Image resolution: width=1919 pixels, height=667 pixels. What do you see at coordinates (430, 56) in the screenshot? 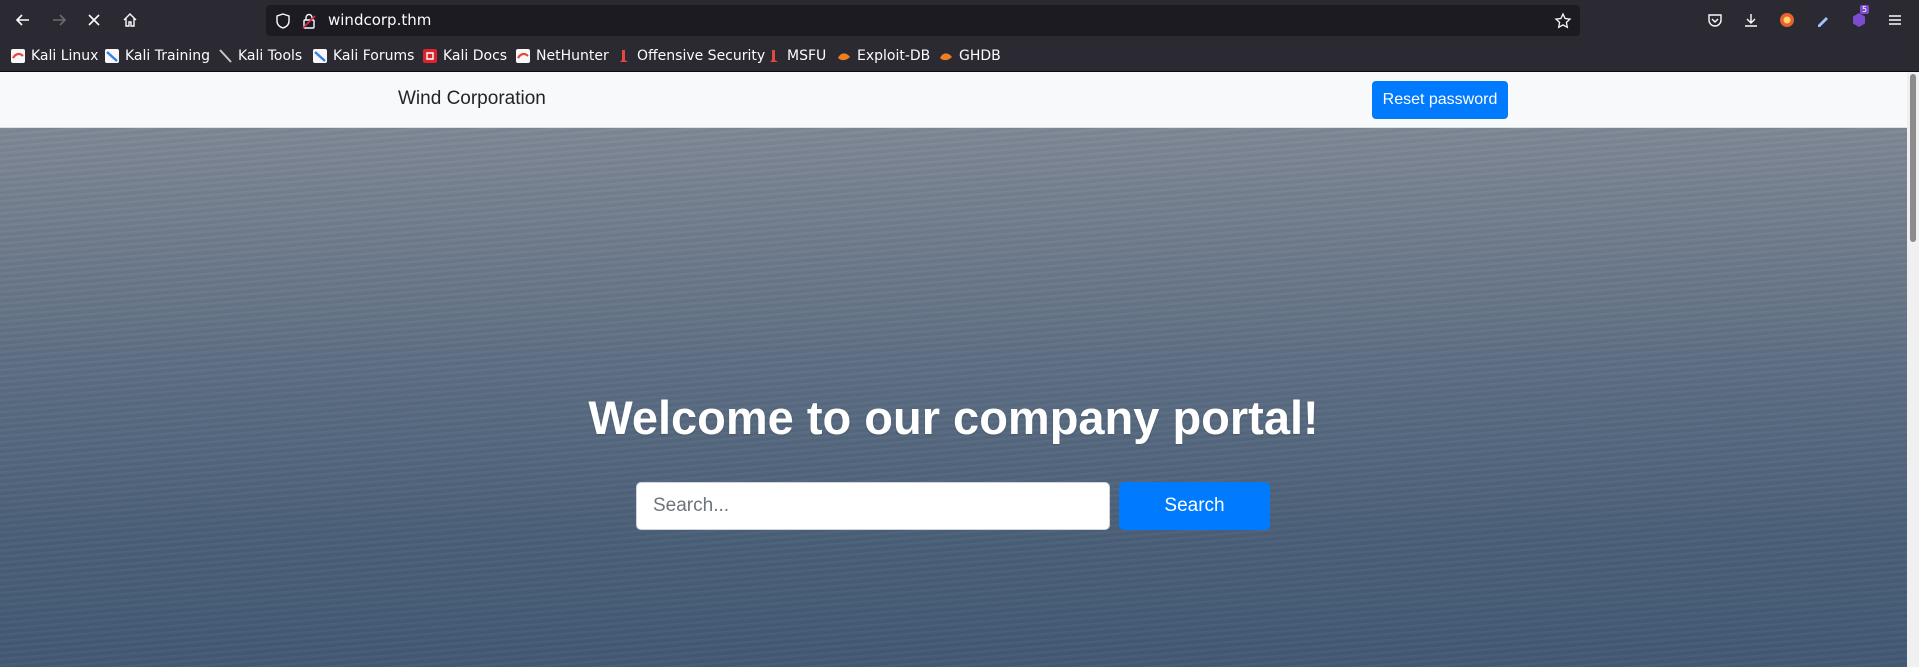
I see `kali-docs-icon` at bounding box center [430, 56].